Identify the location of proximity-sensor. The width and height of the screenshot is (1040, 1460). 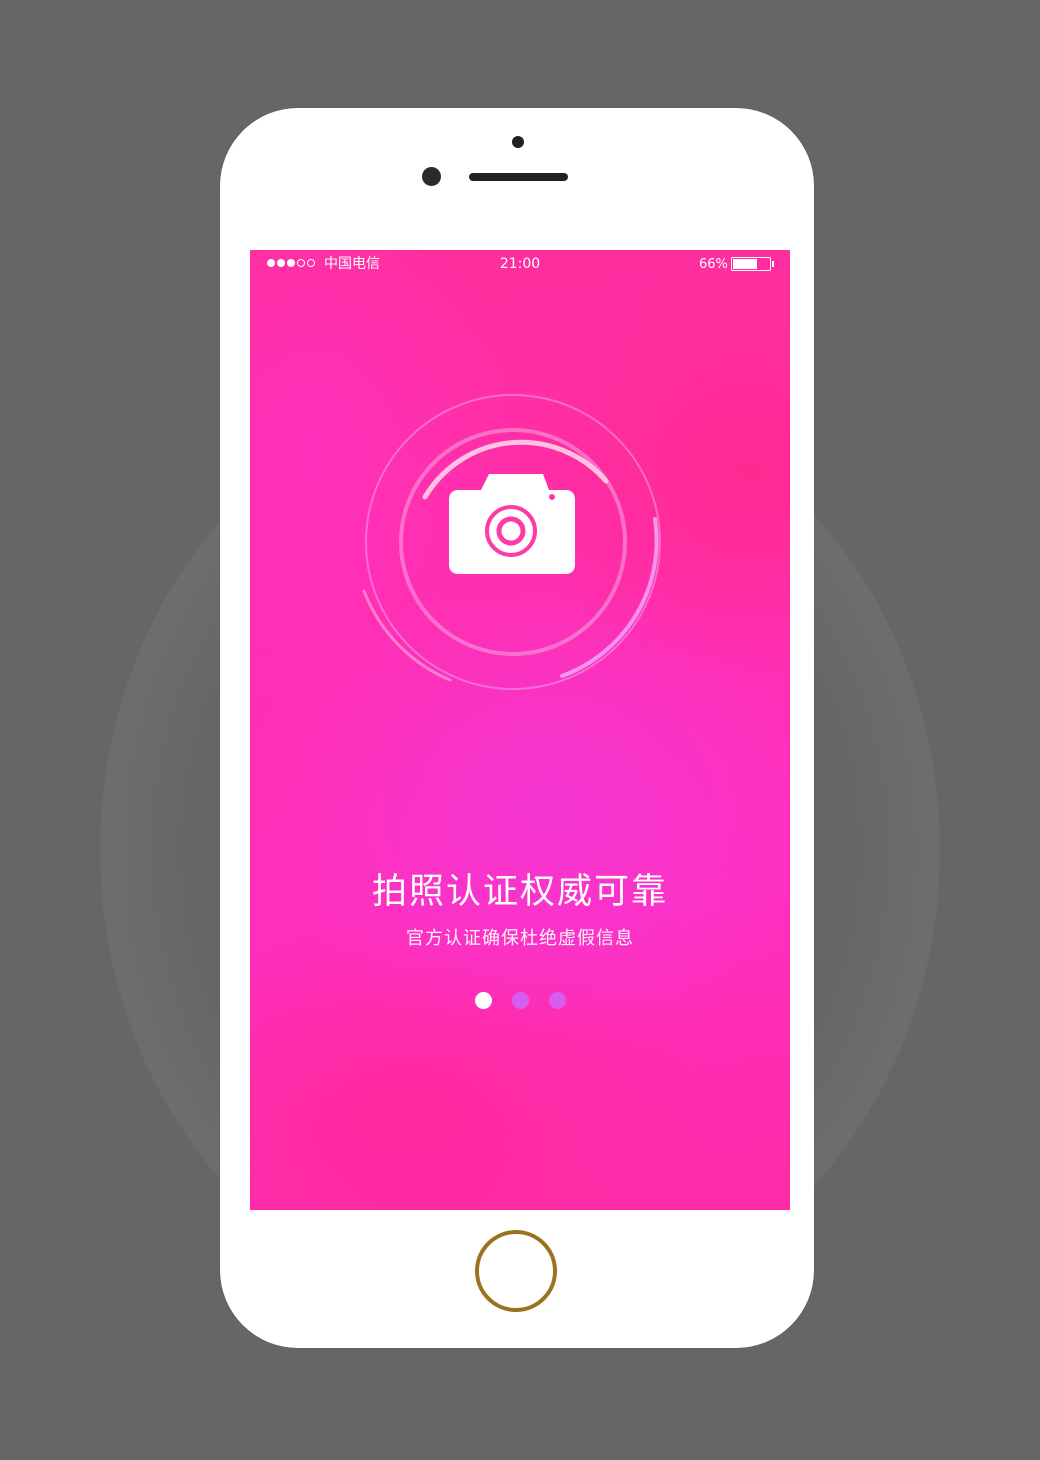
(518, 142).